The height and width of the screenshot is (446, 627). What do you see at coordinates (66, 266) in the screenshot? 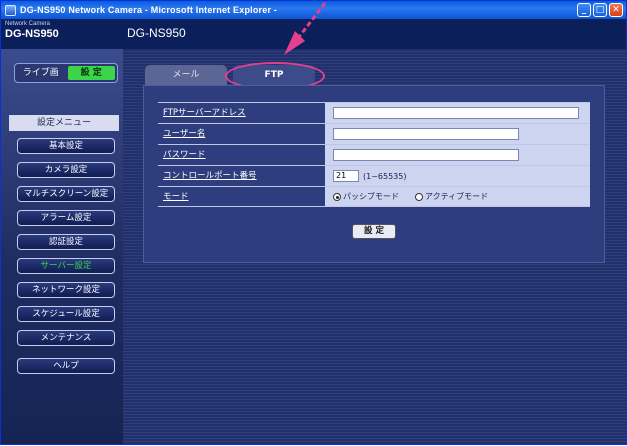
I see `menu-server: サーバー設定` at bounding box center [66, 266].